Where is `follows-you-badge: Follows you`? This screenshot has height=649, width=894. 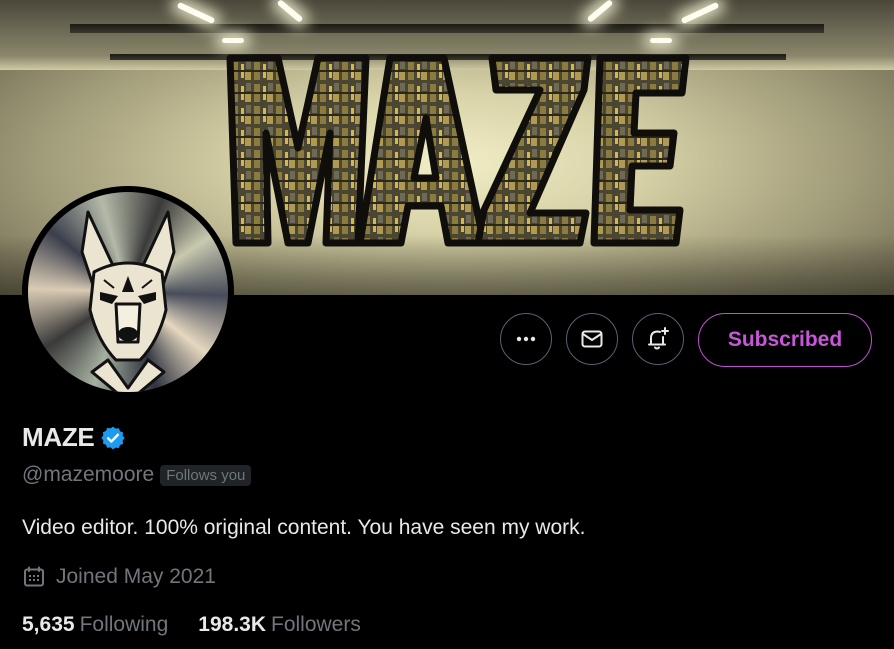 follows-you-badge: Follows you is located at coordinates (206, 475).